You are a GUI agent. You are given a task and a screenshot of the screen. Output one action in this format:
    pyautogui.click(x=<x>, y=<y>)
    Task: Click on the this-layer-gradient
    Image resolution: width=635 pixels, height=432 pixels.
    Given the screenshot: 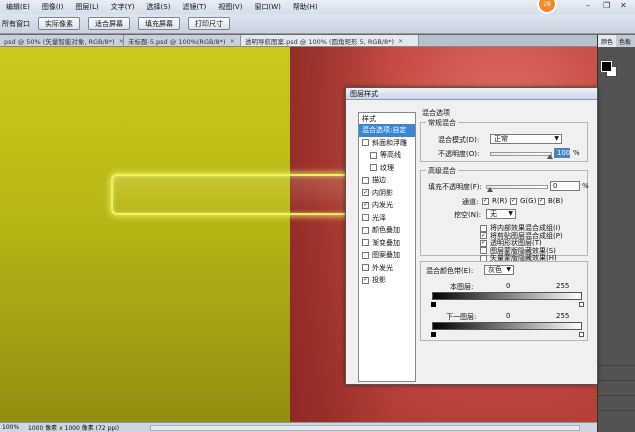 What is the action you would take?
    pyautogui.click(x=507, y=296)
    